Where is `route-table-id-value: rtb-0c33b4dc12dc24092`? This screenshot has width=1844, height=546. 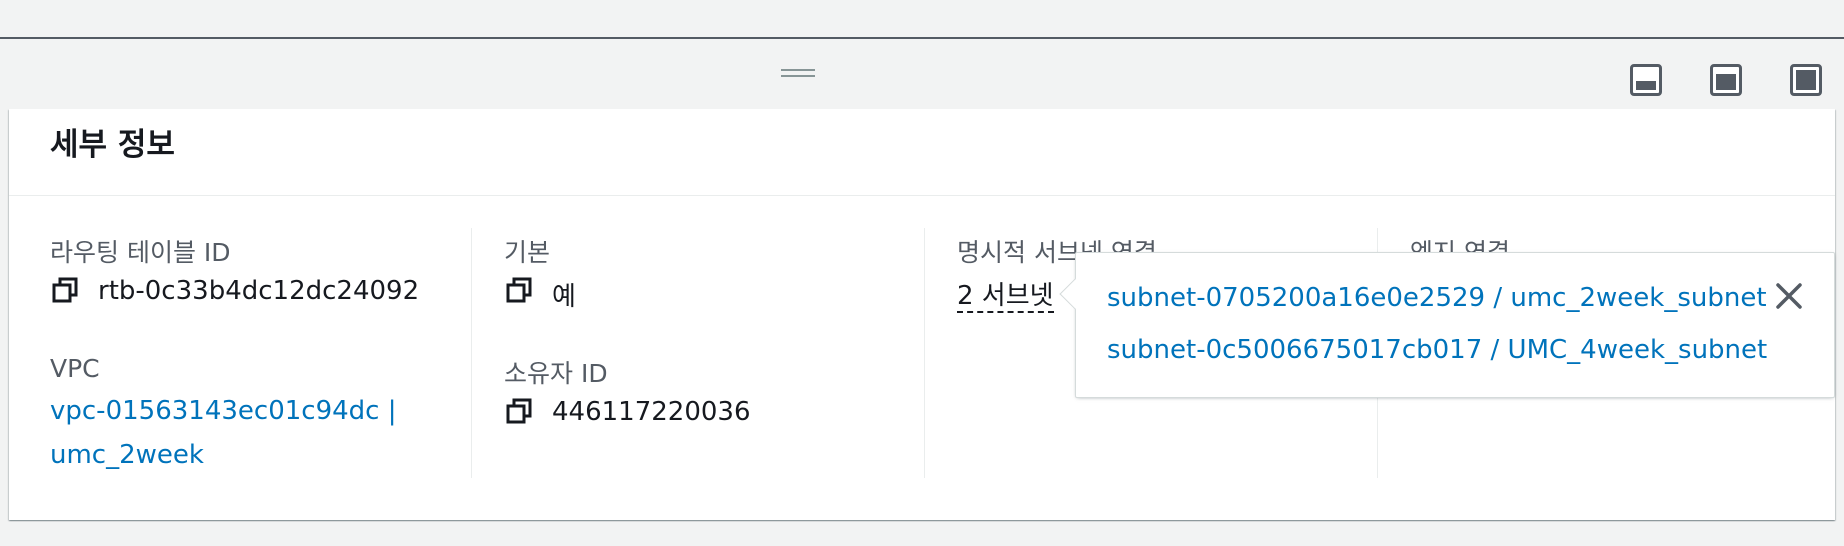
route-table-id-value: rtb-0c33b4dc12dc24092 is located at coordinates (259, 291).